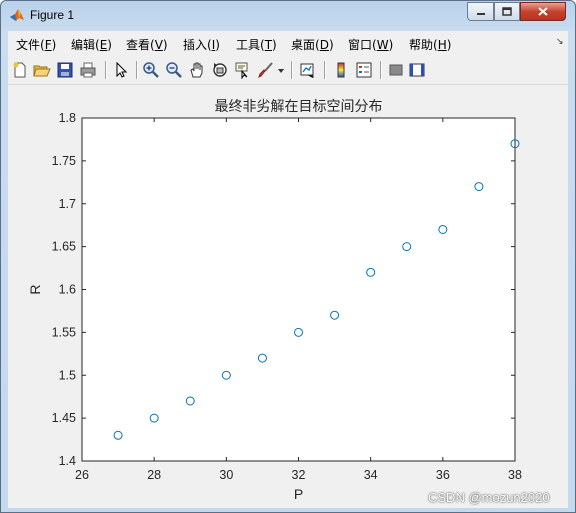  I want to click on brush-dropdown-icon, so click(281, 70).